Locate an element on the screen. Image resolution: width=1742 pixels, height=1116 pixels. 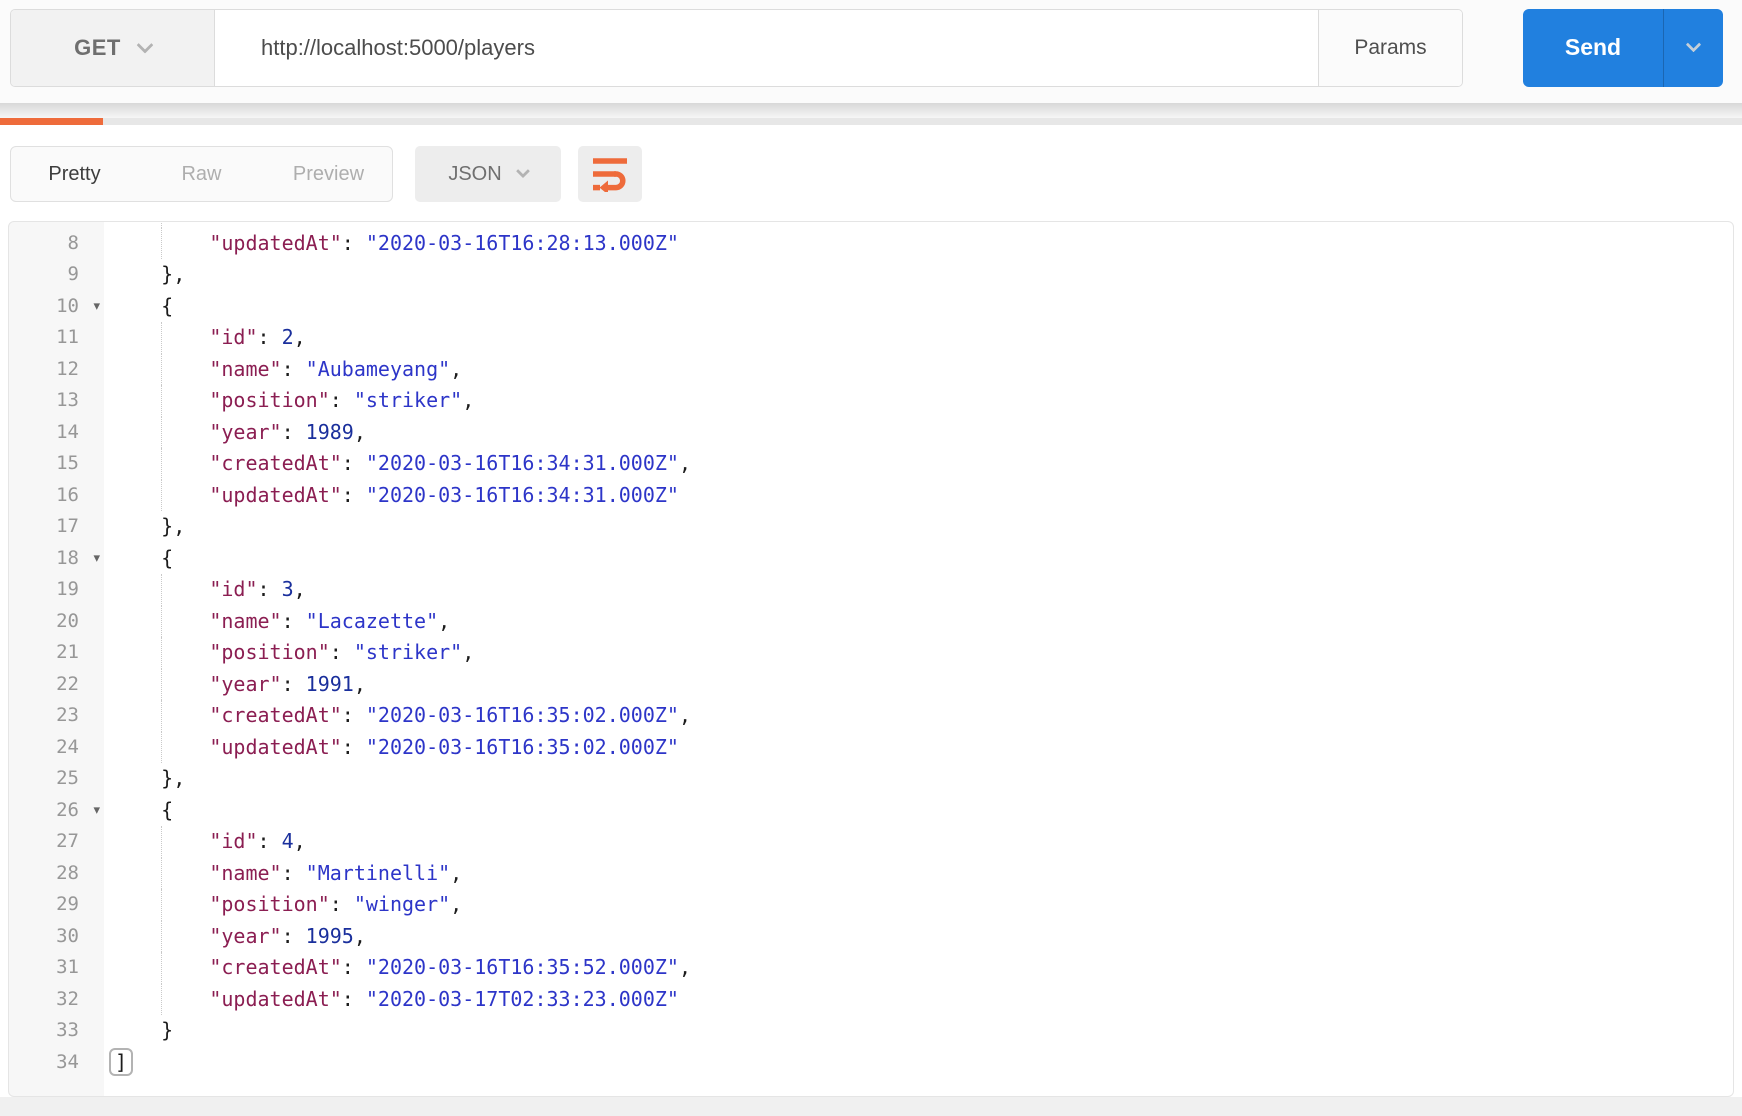
tab-raw: Raw is located at coordinates (201, 174).